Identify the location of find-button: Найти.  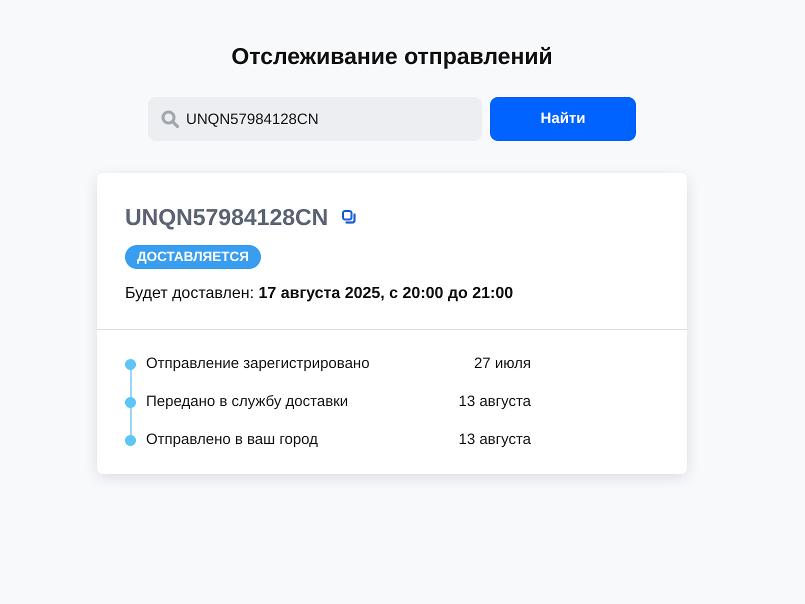
(563, 119).